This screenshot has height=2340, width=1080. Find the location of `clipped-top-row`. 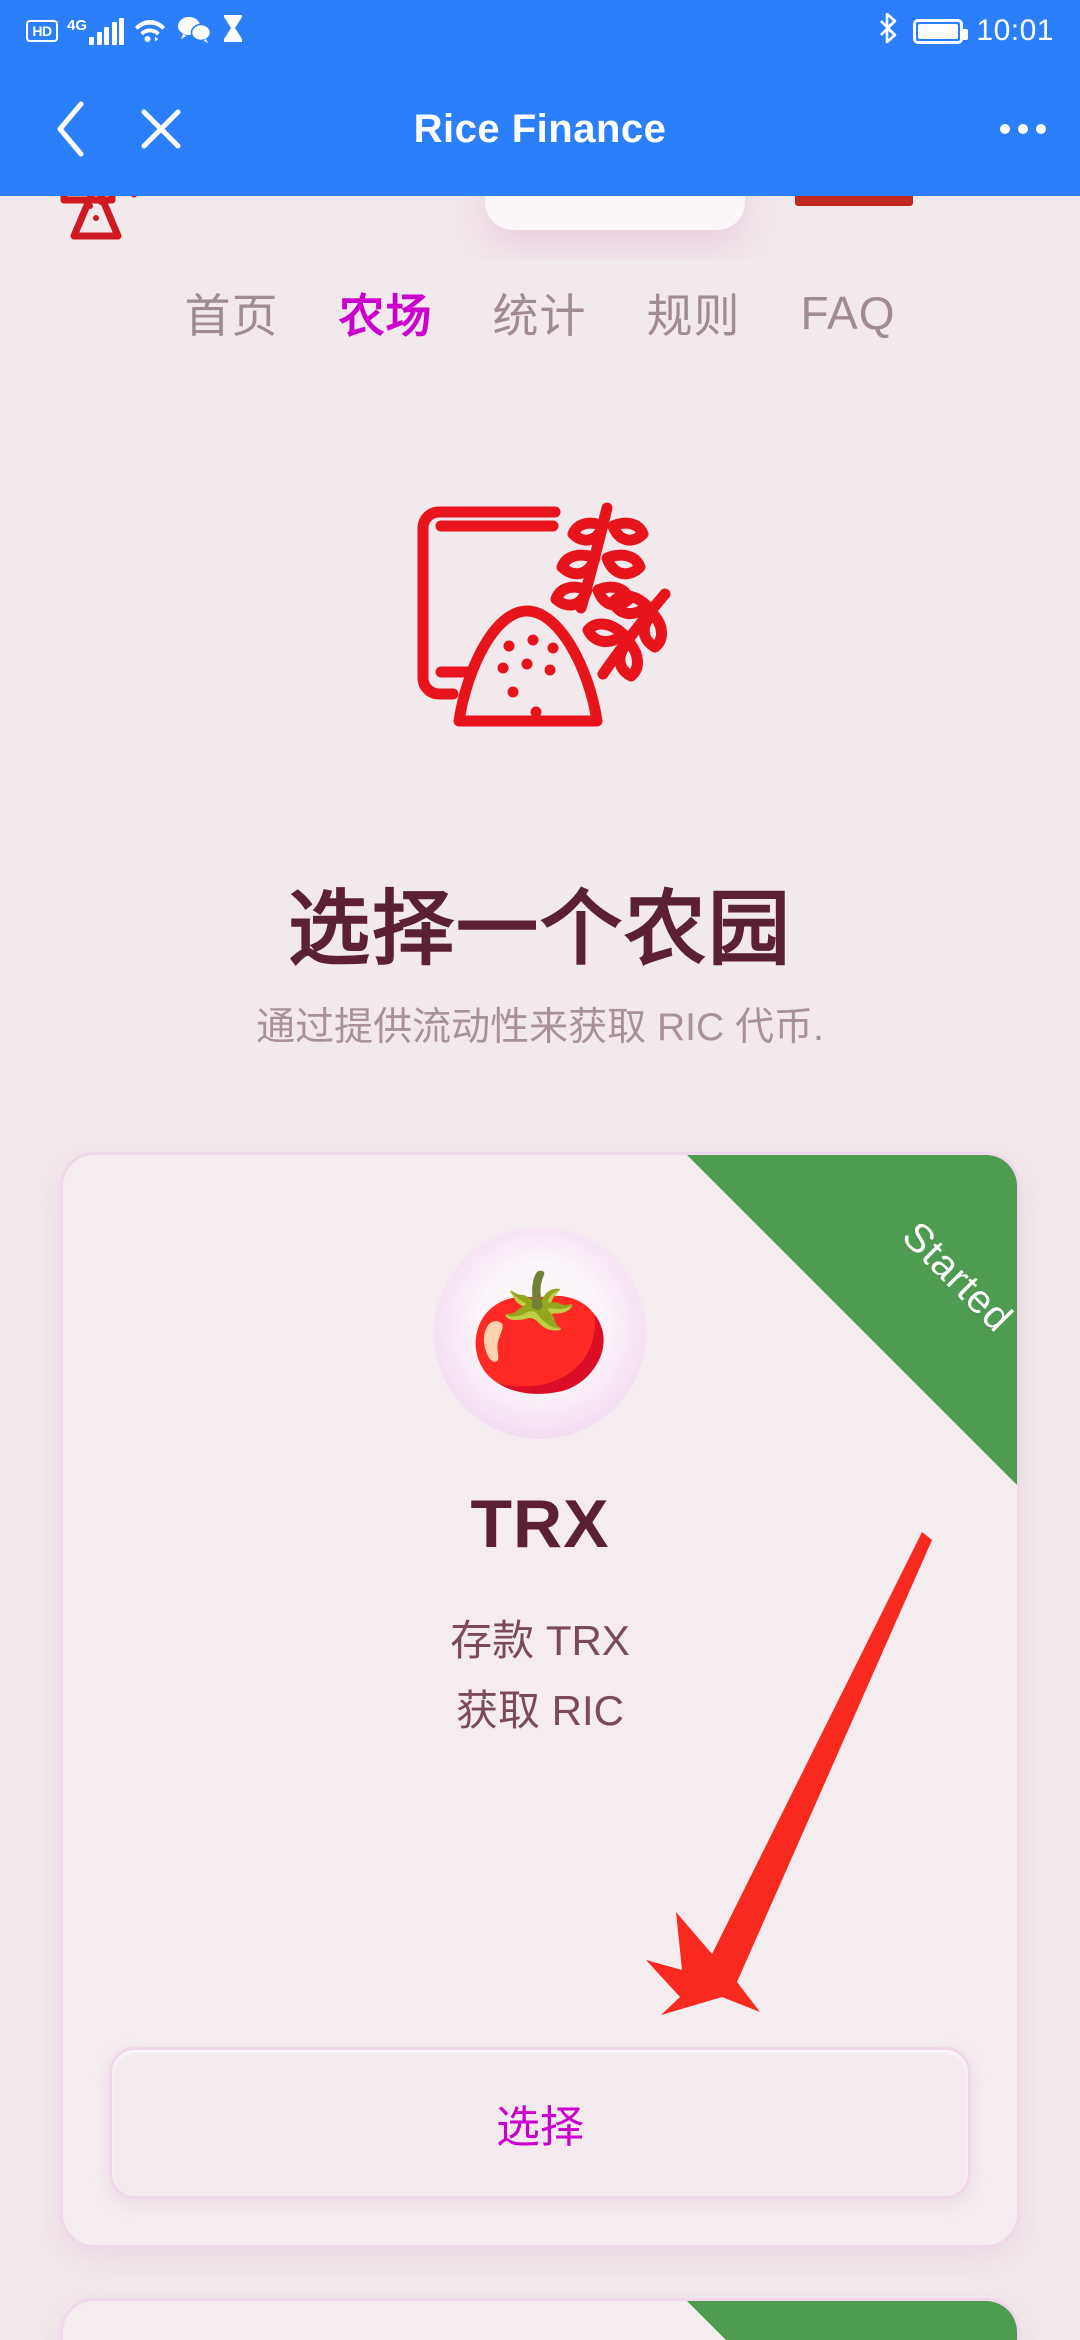

clipped-top-row is located at coordinates (540, 228).